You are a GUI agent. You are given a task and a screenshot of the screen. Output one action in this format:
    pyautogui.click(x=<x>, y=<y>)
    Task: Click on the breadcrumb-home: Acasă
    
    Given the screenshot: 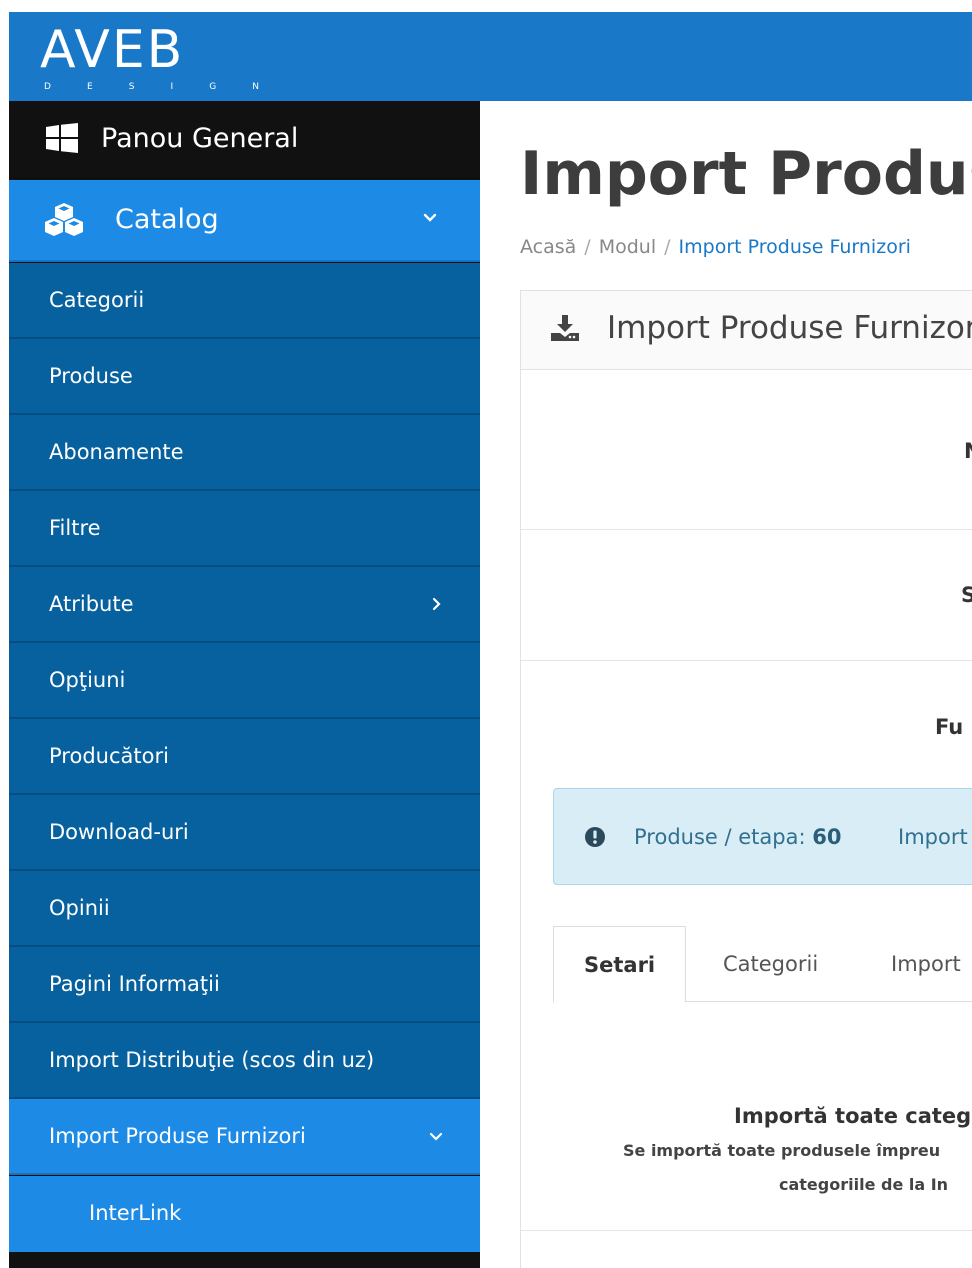 What is the action you would take?
    pyautogui.click(x=548, y=247)
    